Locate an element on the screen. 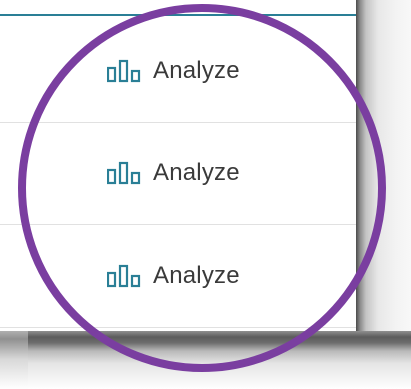  window-edge-corner is located at coordinates (14, 360).